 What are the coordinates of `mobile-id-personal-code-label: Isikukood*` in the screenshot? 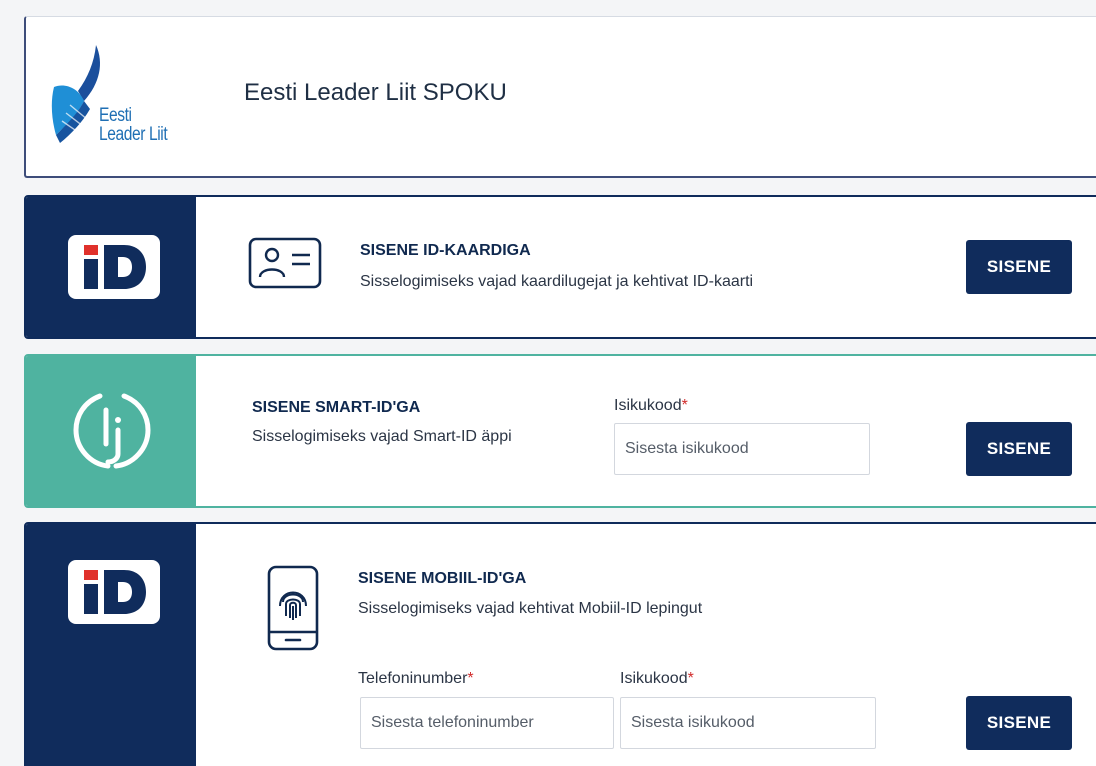 It's located at (657, 679).